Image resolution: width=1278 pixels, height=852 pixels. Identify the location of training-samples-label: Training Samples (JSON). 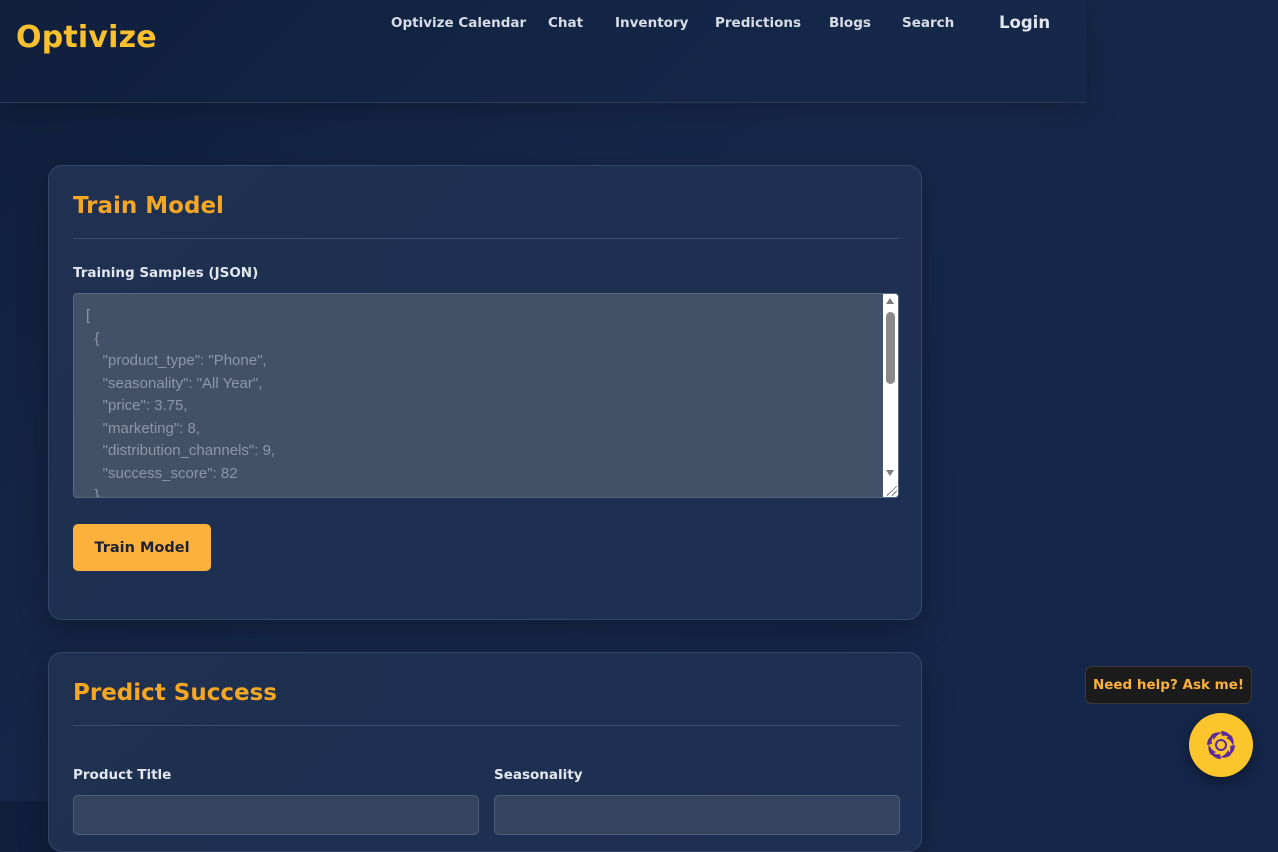
(166, 273).